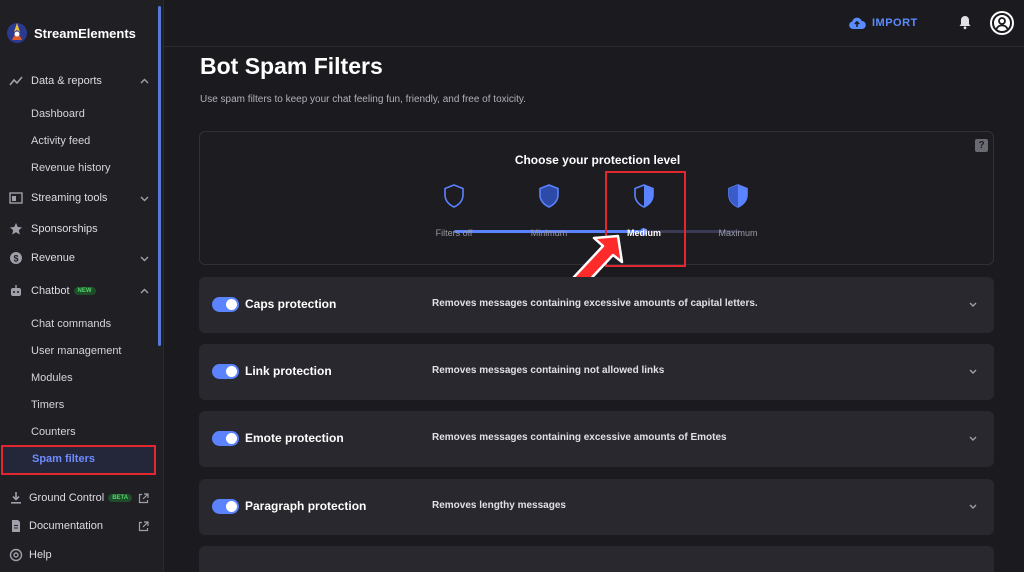 The image size is (1024, 572). What do you see at coordinates (738, 211) in the screenshot?
I see `protection-option-maximum: Maximum` at bounding box center [738, 211].